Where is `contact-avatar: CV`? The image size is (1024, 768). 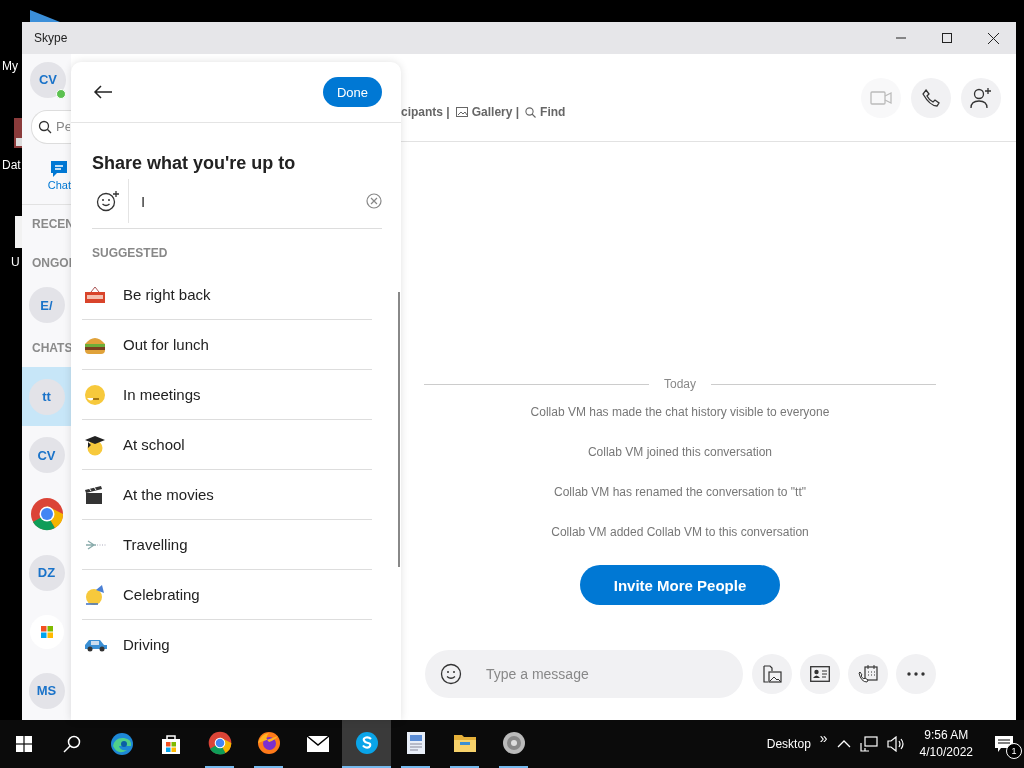 contact-avatar: CV is located at coordinates (46, 455).